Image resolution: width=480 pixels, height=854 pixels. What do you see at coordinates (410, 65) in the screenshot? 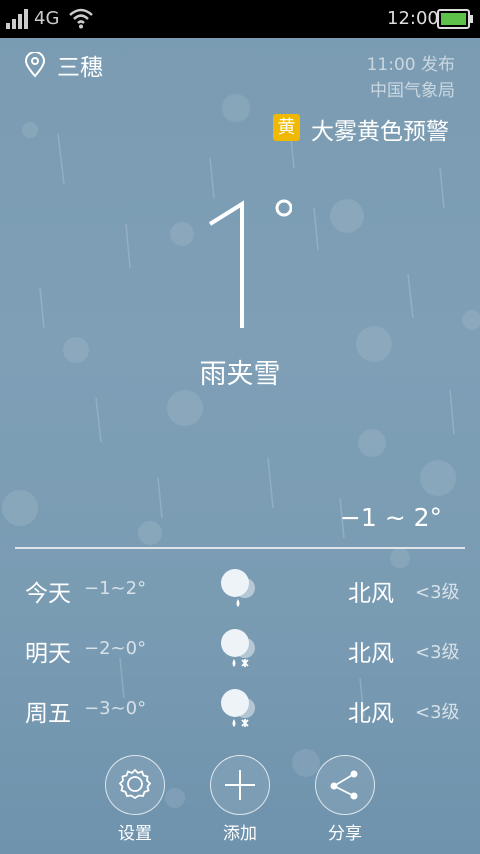
I see `publish-time: 11:00 发布` at bounding box center [410, 65].